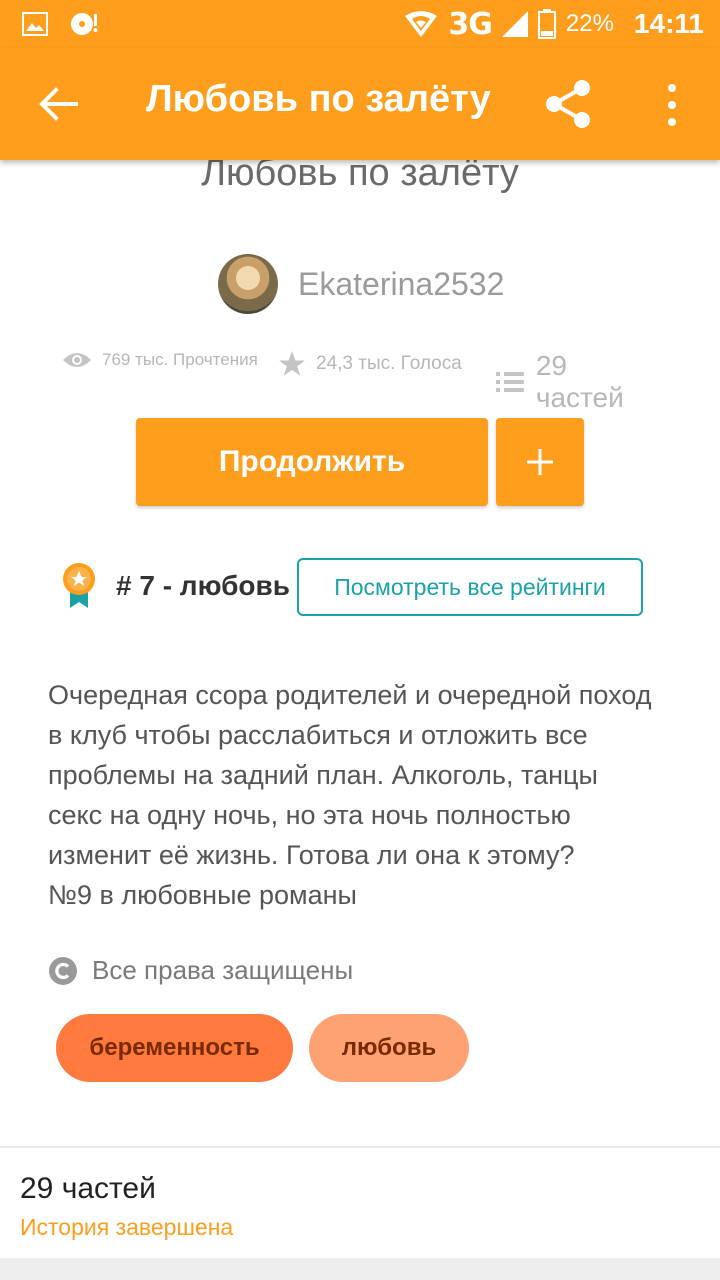 Image resolution: width=720 pixels, height=1280 pixels. What do you see at coordinates (568, 104) in the screenshot?
I see `share-icon` at bounding box center [568, 104].